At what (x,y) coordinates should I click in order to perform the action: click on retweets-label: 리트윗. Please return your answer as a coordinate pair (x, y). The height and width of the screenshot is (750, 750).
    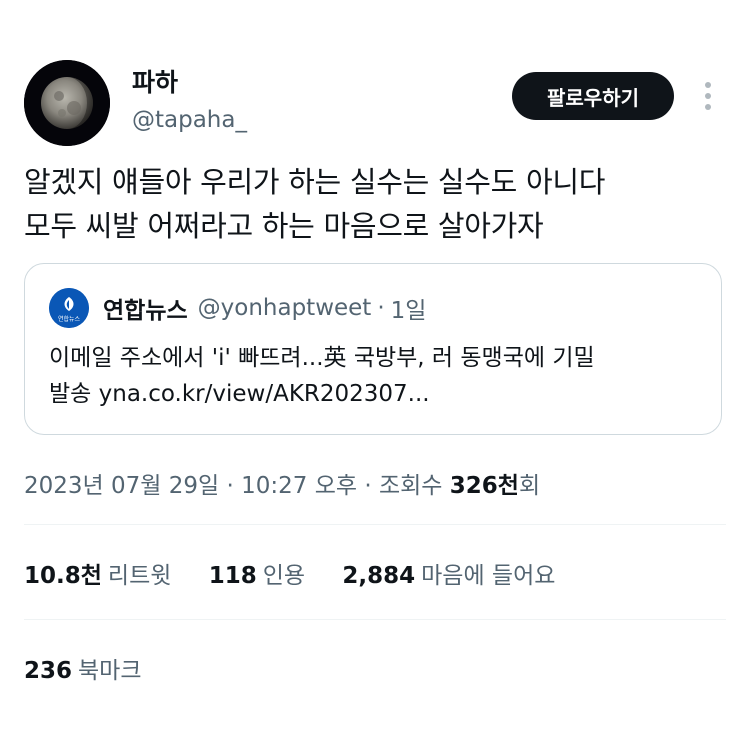
    Looking at the image, I should click on (139, 576).